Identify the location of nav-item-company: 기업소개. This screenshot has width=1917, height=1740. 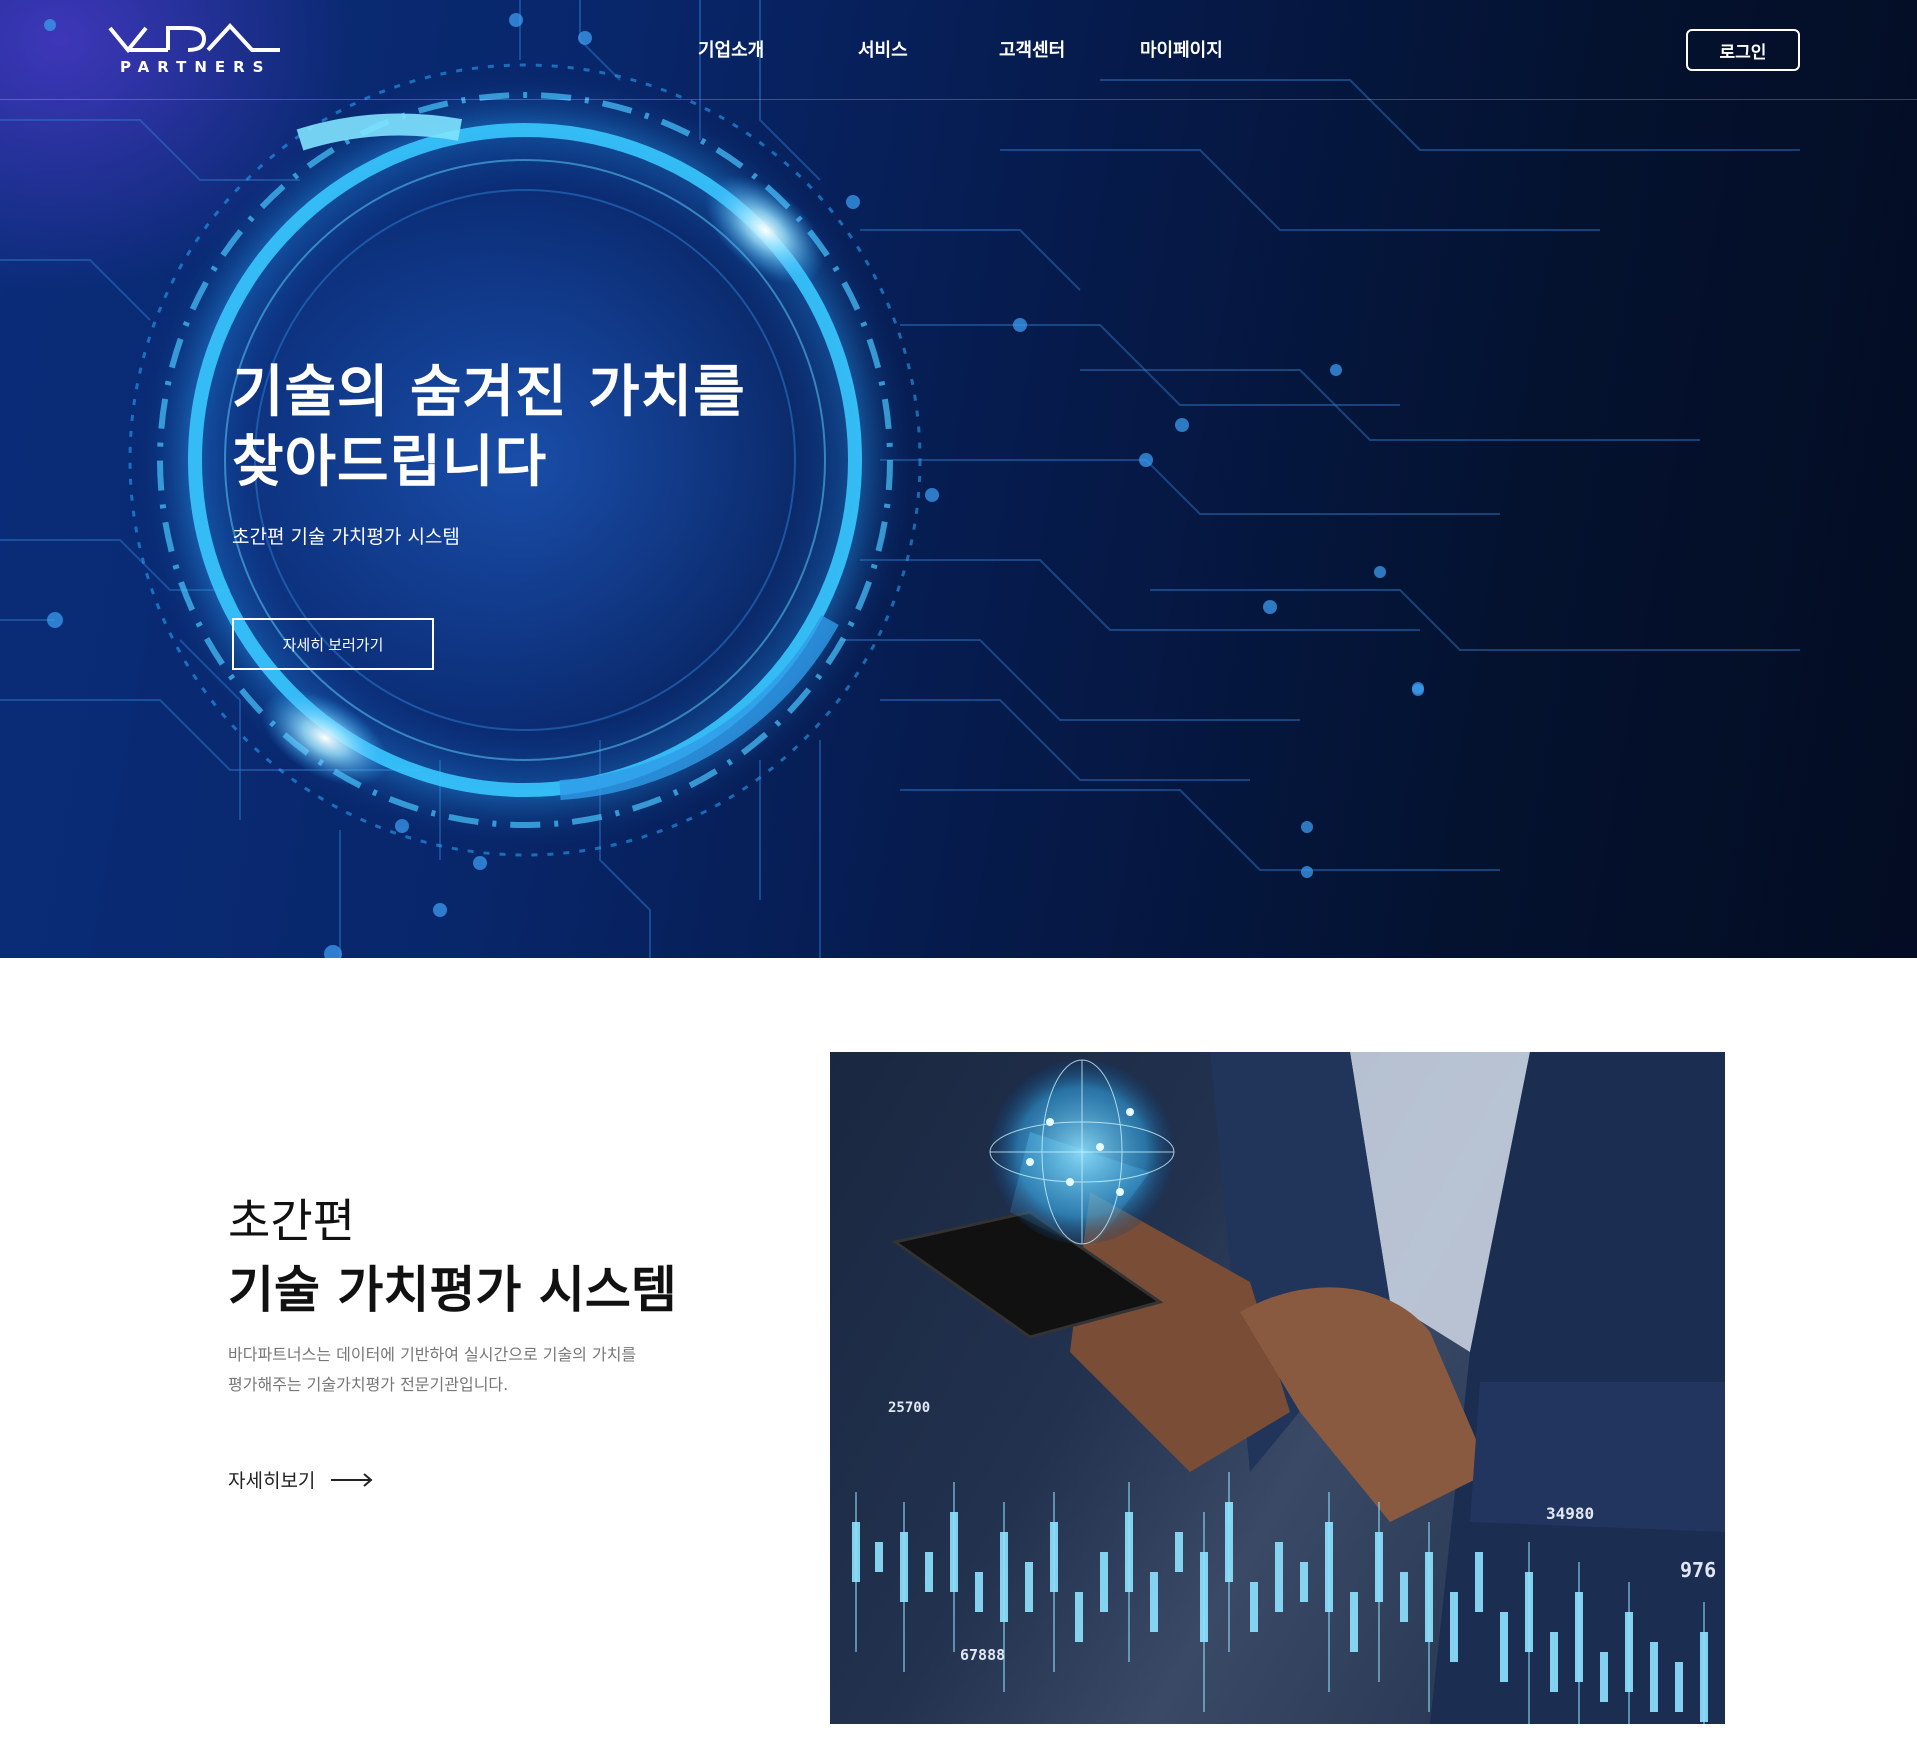
(731, 49).